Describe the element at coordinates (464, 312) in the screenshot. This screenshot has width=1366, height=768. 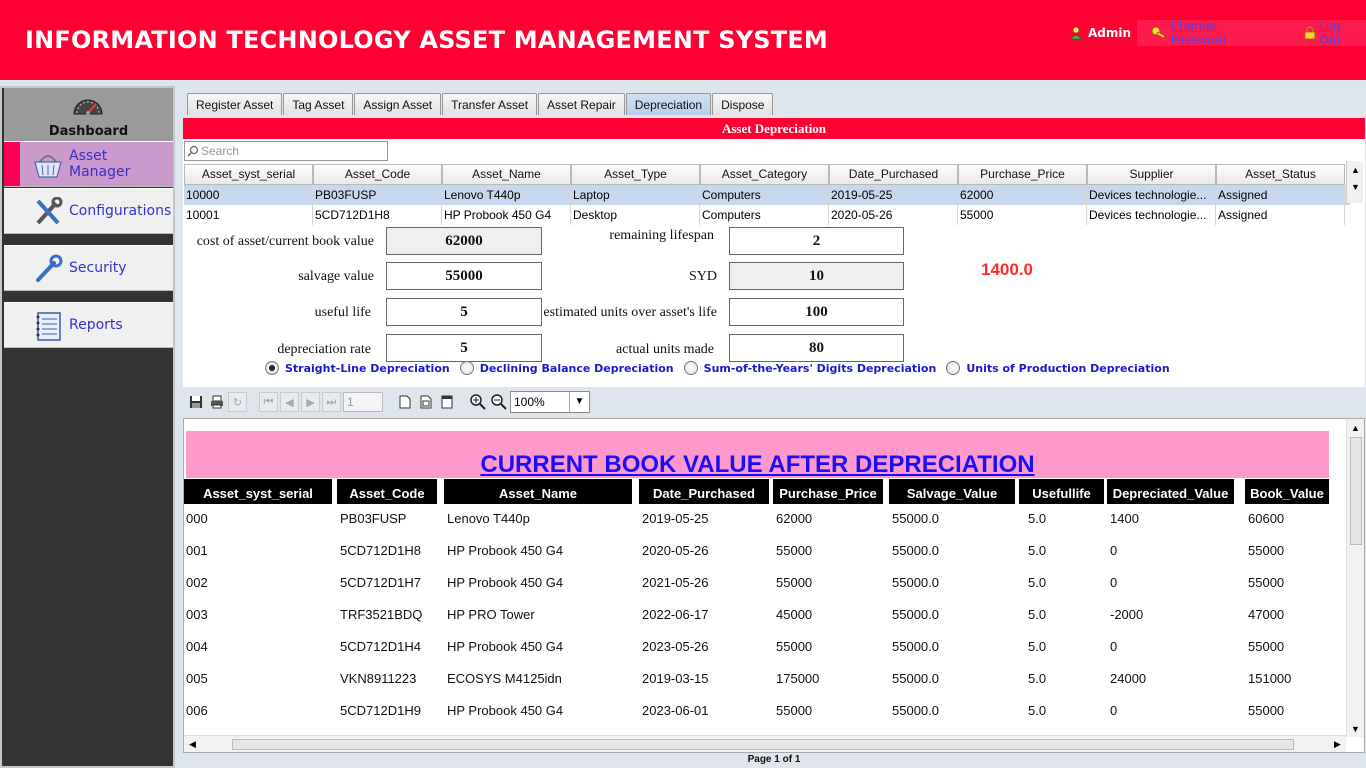
I see `useful-life-field: 5` at that location.